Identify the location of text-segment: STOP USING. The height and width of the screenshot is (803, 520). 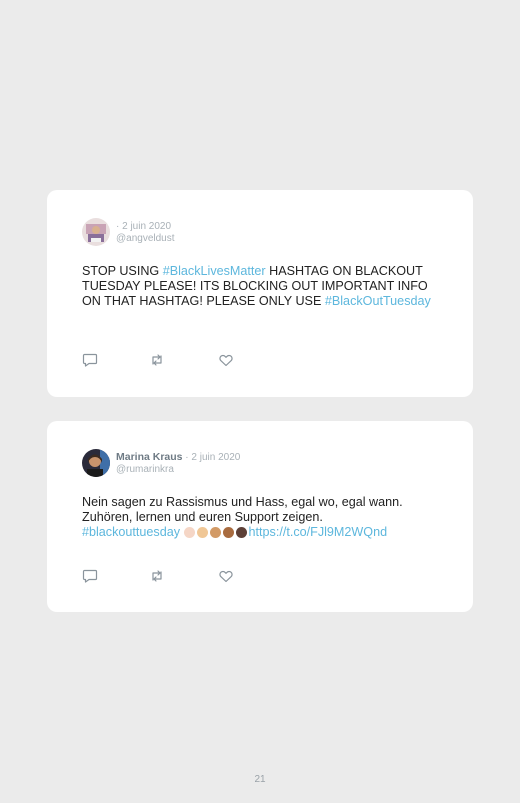
(122, 271).